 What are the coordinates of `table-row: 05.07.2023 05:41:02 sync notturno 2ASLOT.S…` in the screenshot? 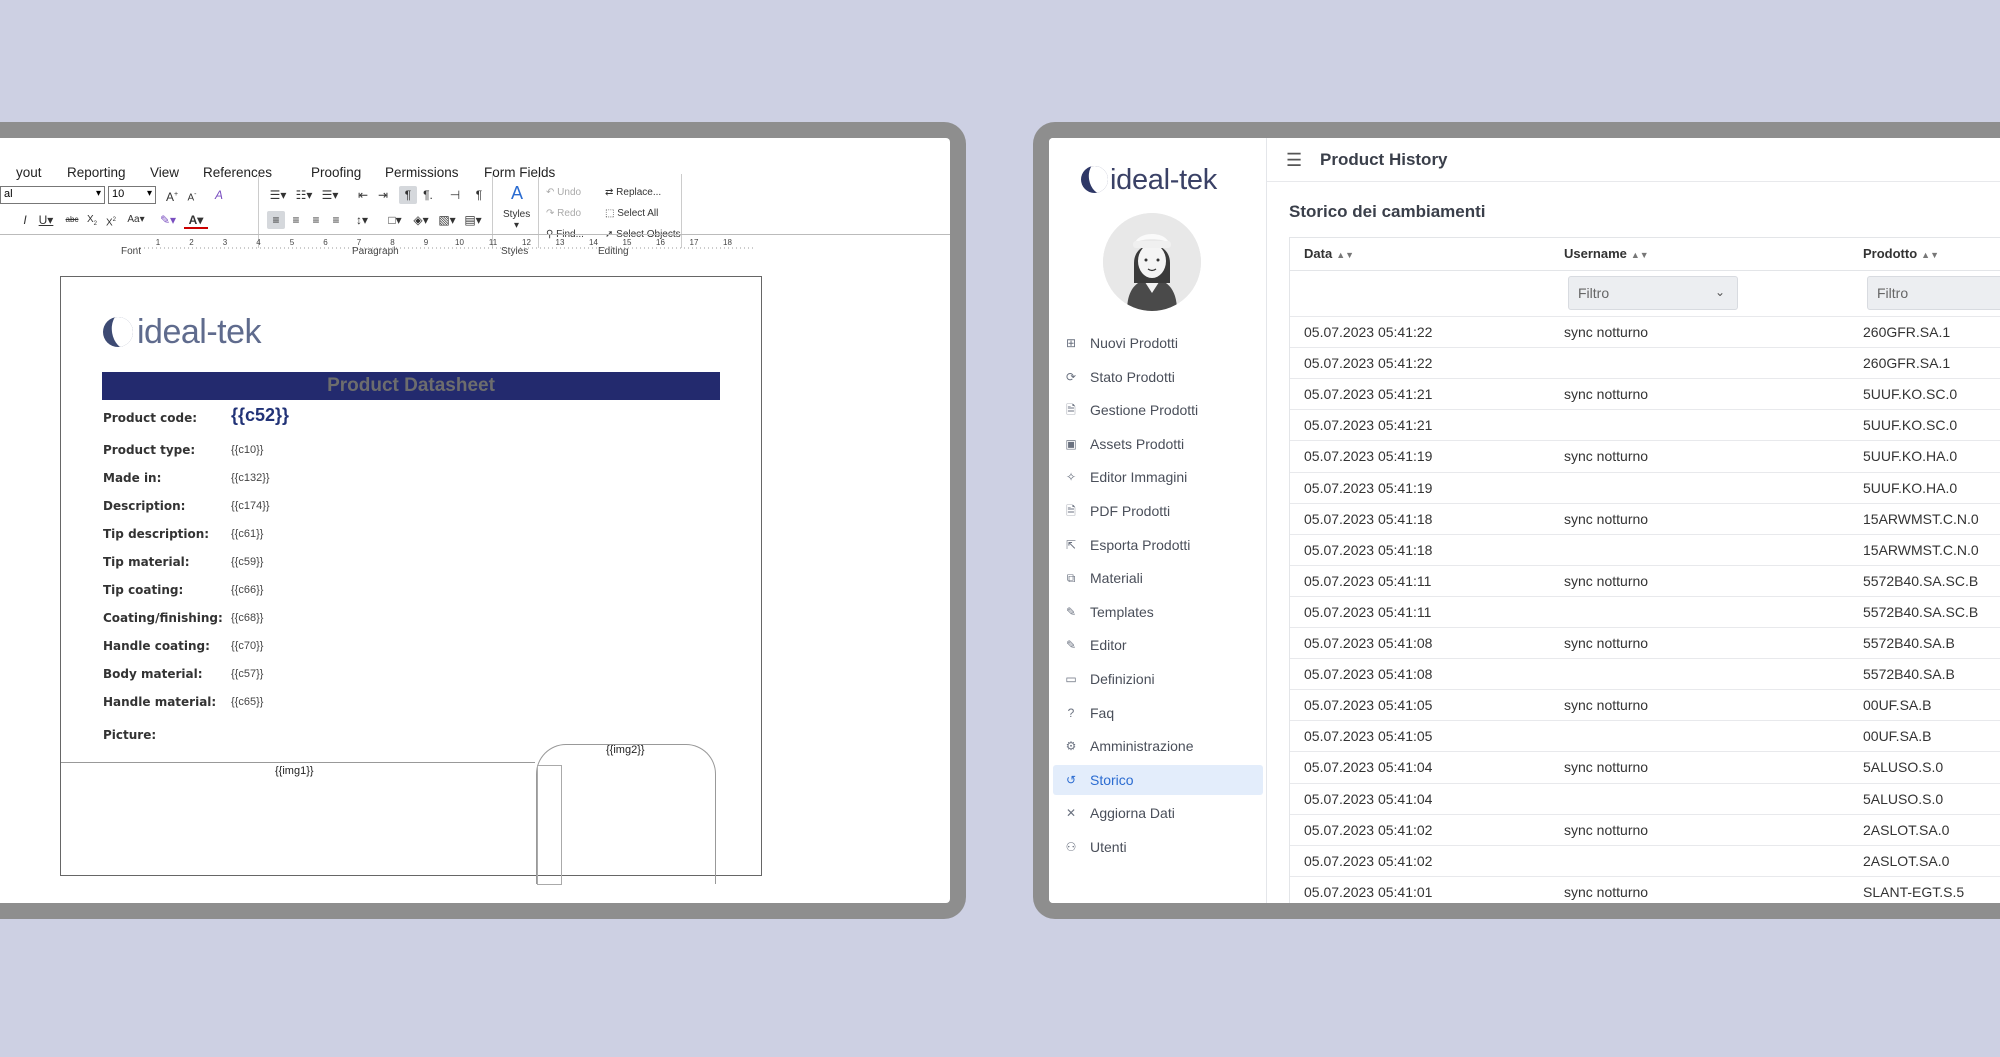 It's located at (1645, 829).